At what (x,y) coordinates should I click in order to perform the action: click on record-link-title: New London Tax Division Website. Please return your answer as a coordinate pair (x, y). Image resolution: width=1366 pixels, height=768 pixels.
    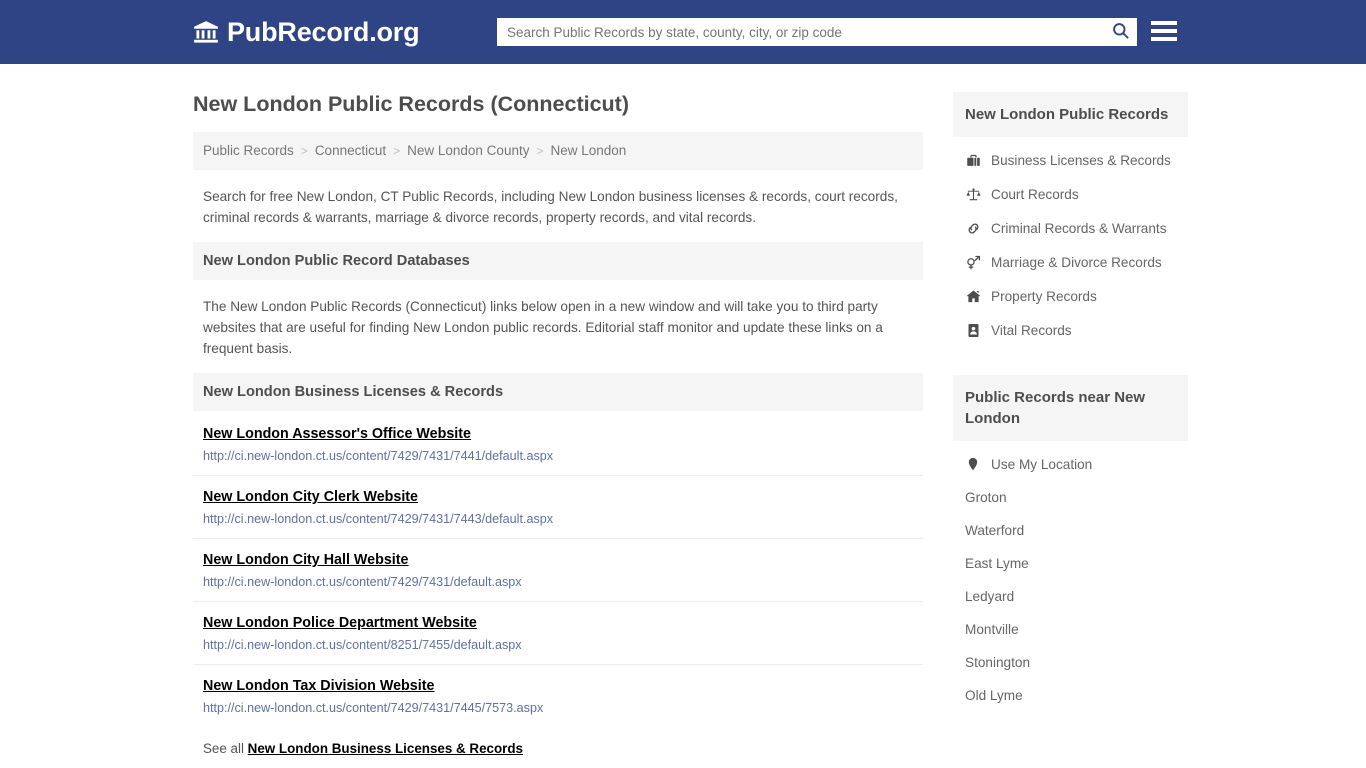
    Looking at the image, I should click on (318, 686).